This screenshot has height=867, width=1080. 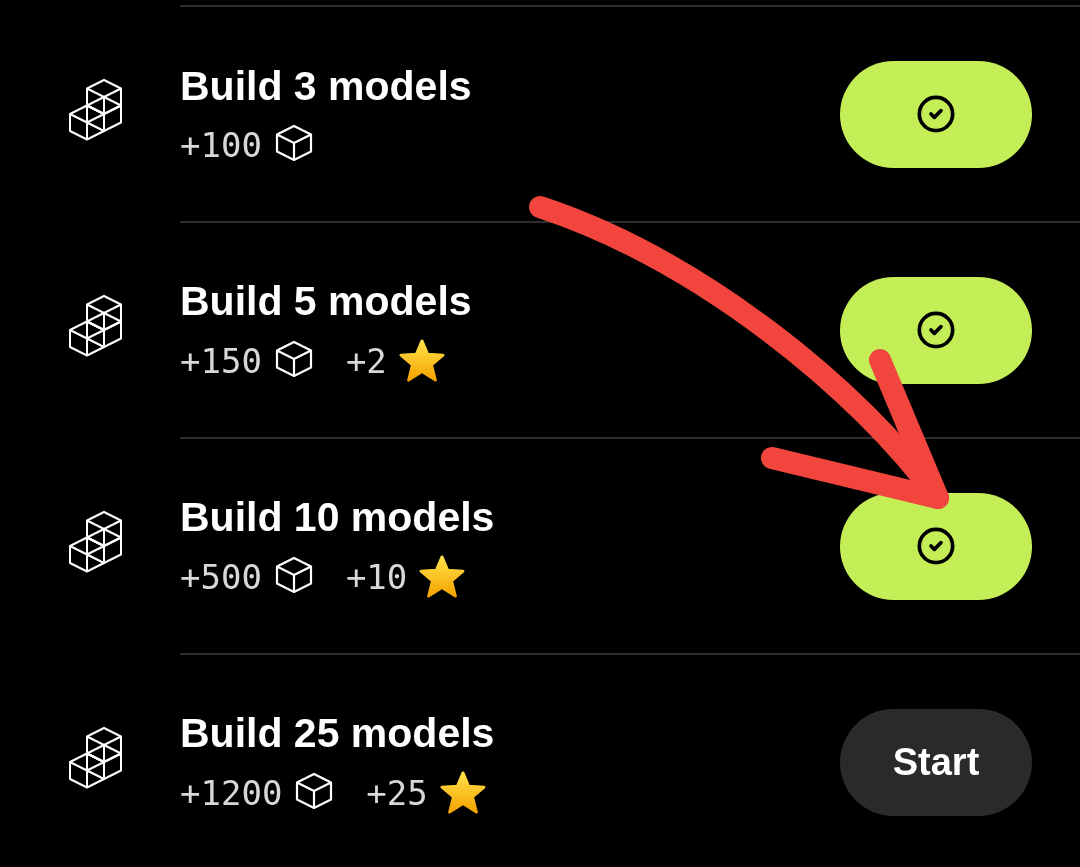 I want to click on stars-reward: +2, so click(x=366, y=361).